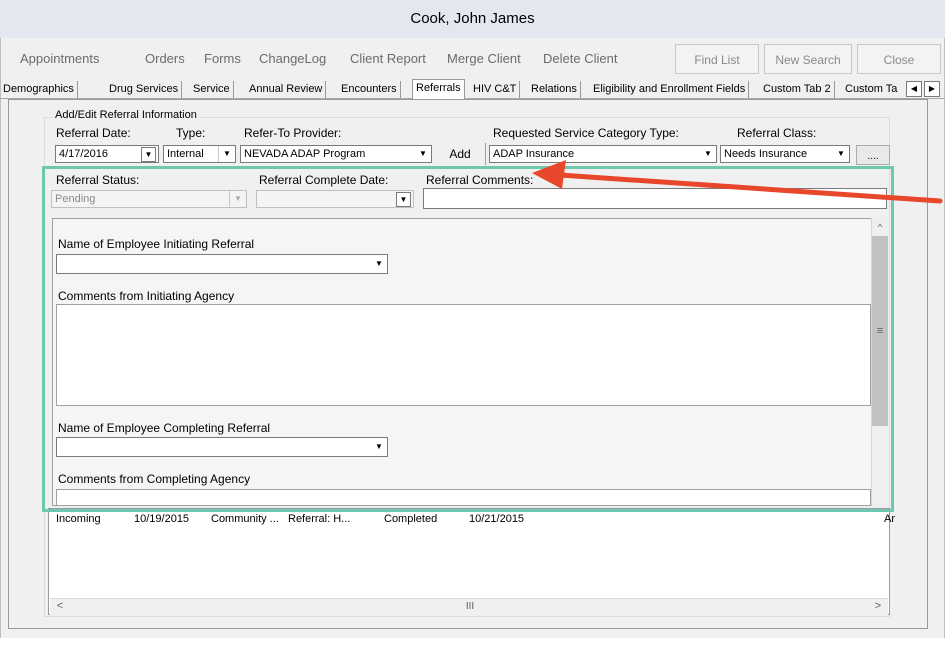 The height and width of the screenshot is (646, 945). Describe the element at coordinates (932, 89) in the screenshot. I see `tab-scroll-right-icon: ▶` at that location.